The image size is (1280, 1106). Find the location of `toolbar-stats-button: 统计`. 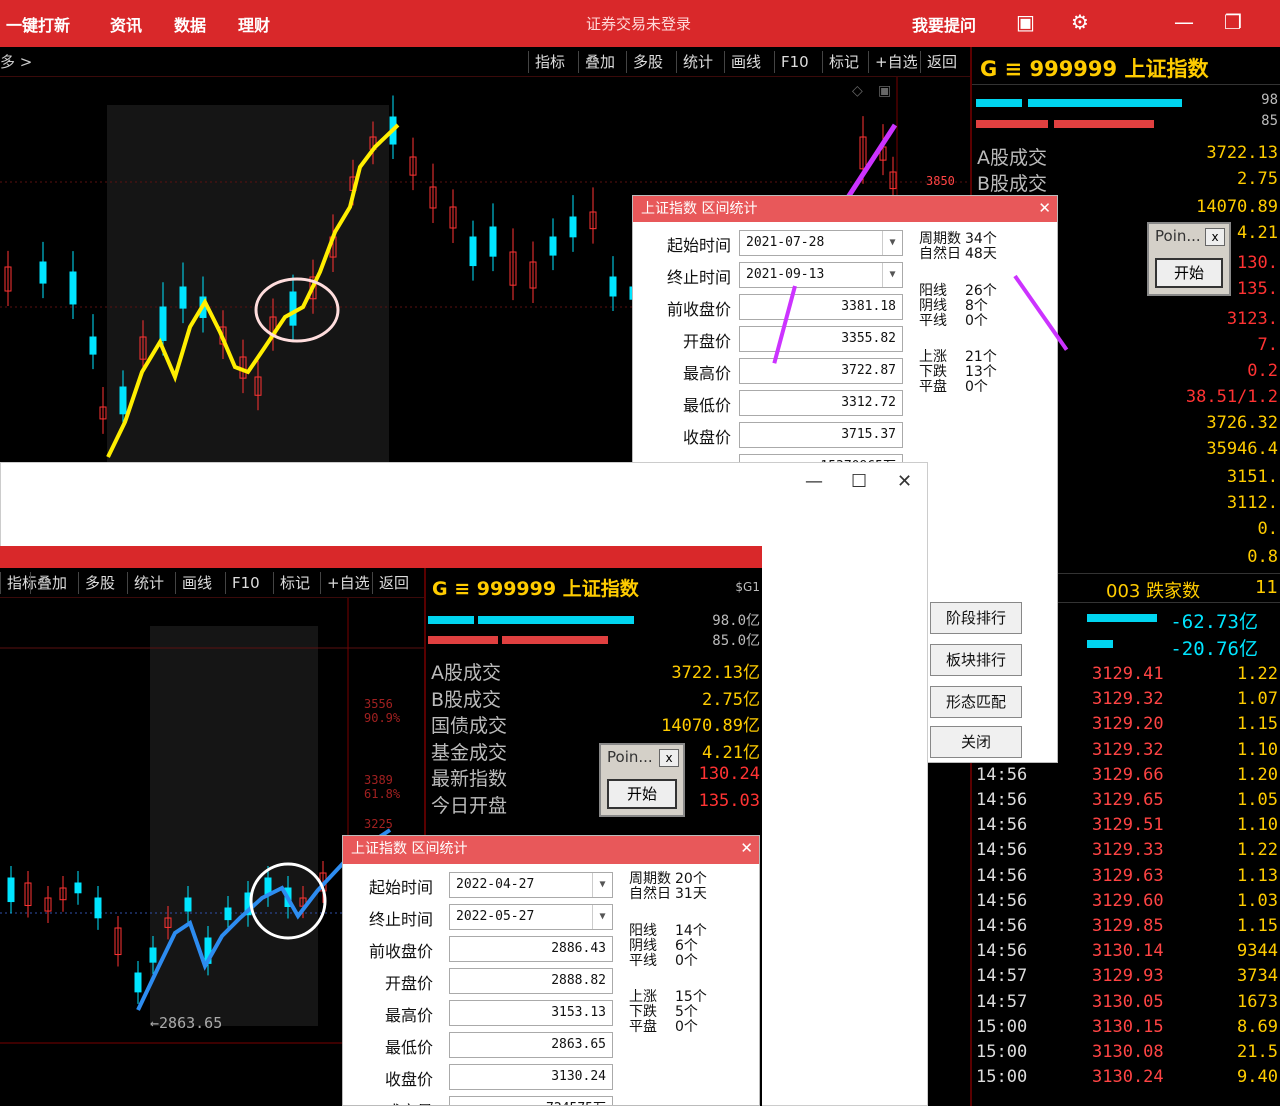

toolbar-stats-button: 统计 is located at coordinates (697, 62).